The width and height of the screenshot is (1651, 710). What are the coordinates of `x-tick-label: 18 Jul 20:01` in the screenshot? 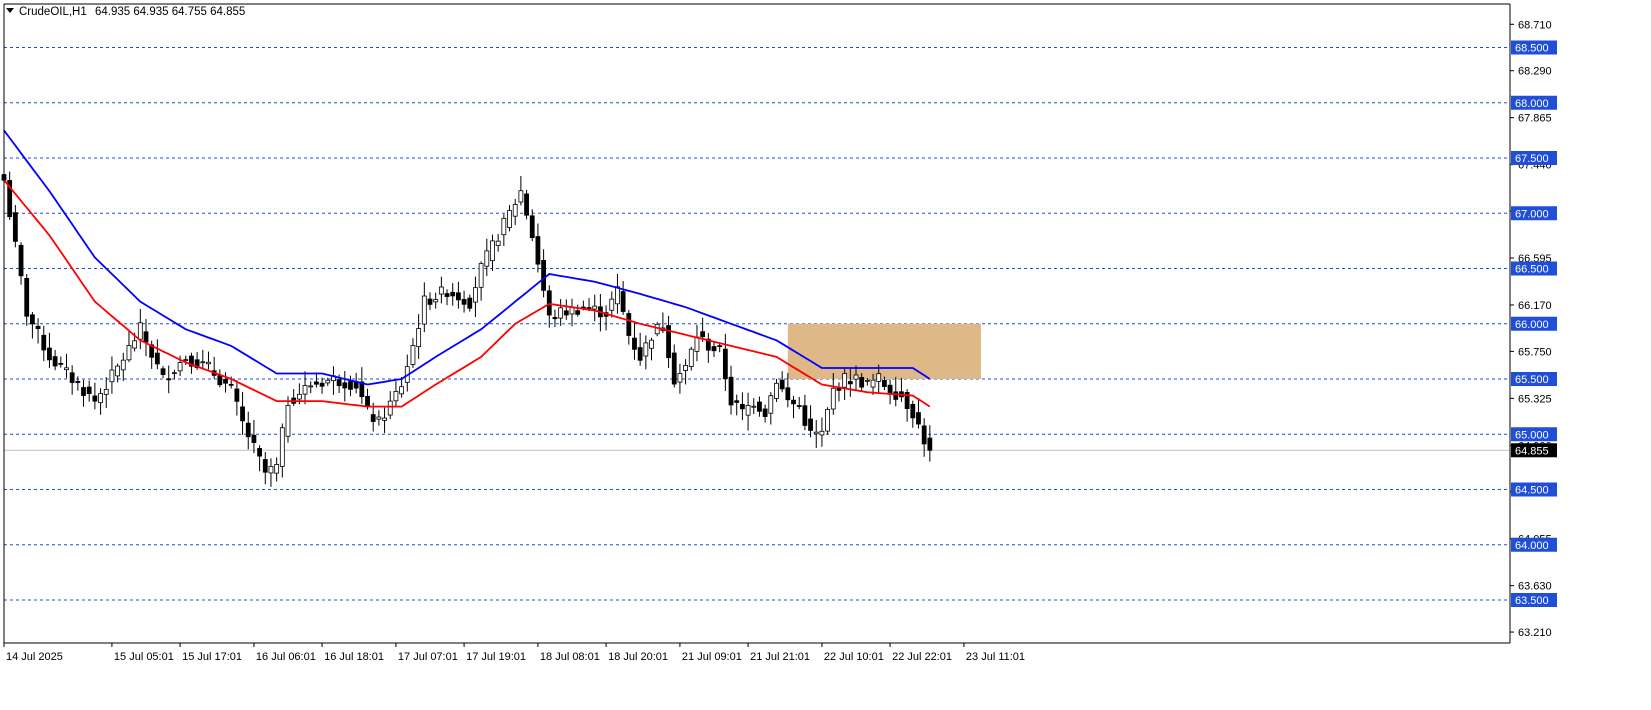 It's located at (638, 657).